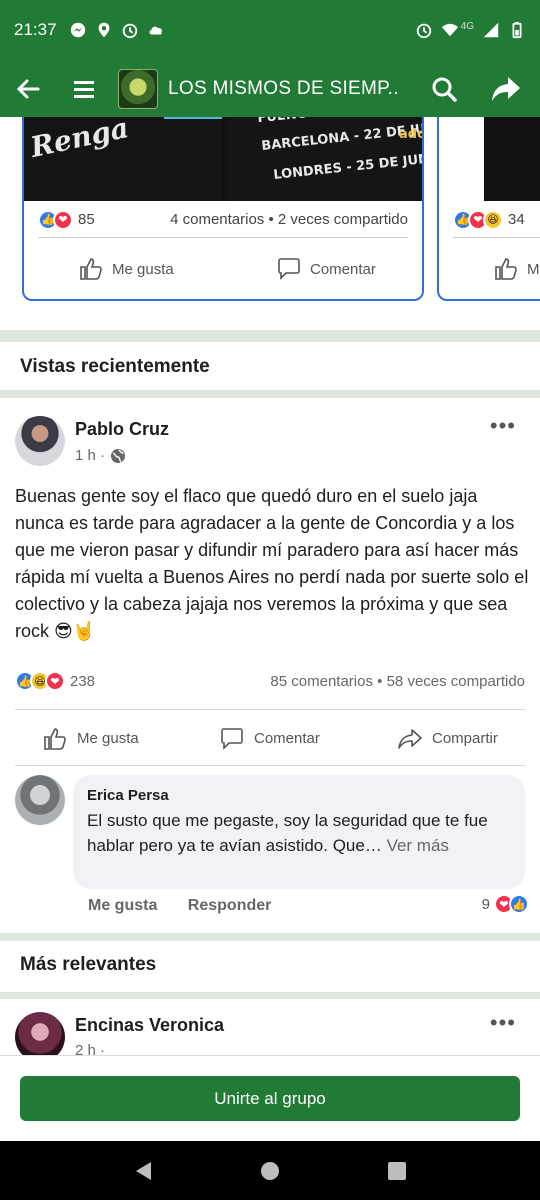  Describe the element at coordinates (456, 681) in the screenshot. I see `share-count: 58 veces compartido` at that location.